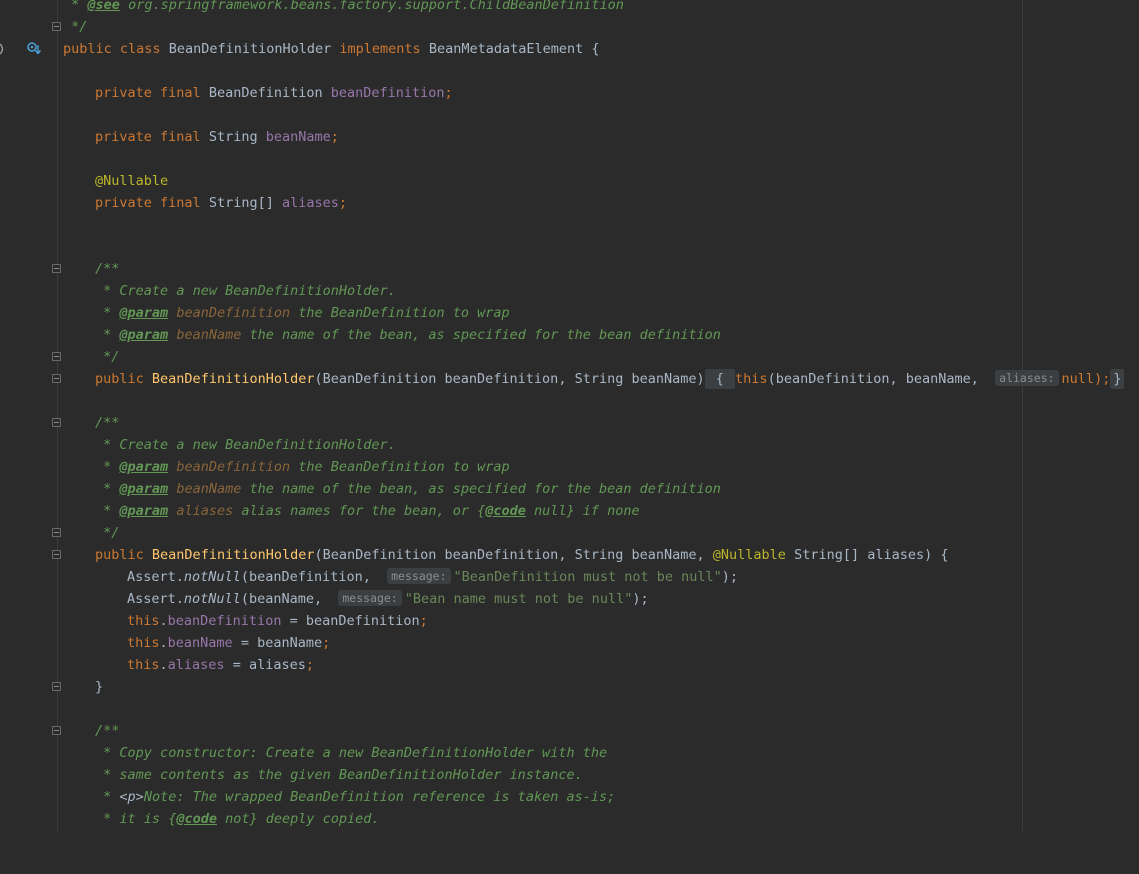 The height and width of the screenshot is (874, 1139). I want to click on parameter-hint: aliases:, so click(1027, 378).